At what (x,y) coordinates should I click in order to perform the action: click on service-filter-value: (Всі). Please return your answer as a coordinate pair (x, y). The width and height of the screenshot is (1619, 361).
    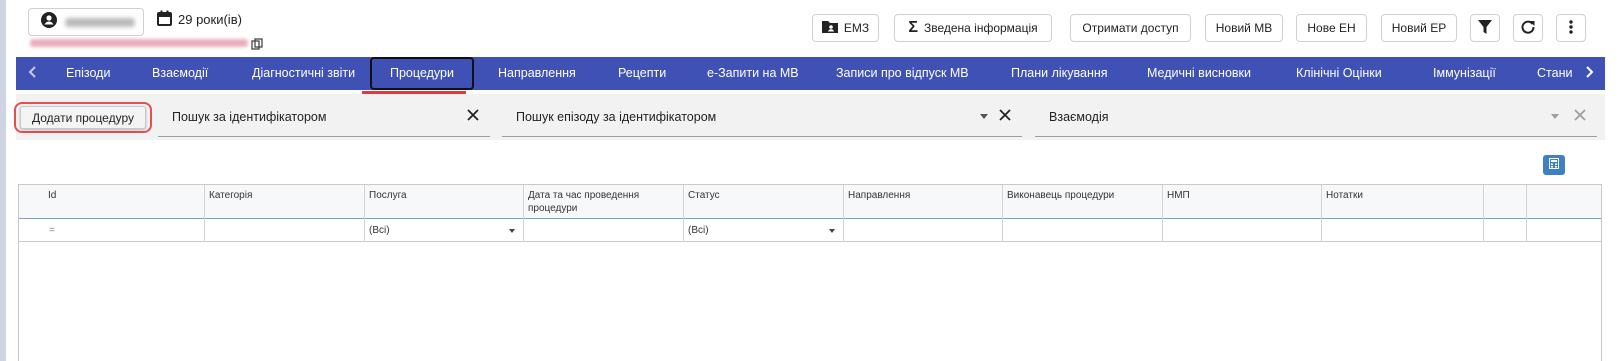
    Looking at the image, I should click on (379, 230).